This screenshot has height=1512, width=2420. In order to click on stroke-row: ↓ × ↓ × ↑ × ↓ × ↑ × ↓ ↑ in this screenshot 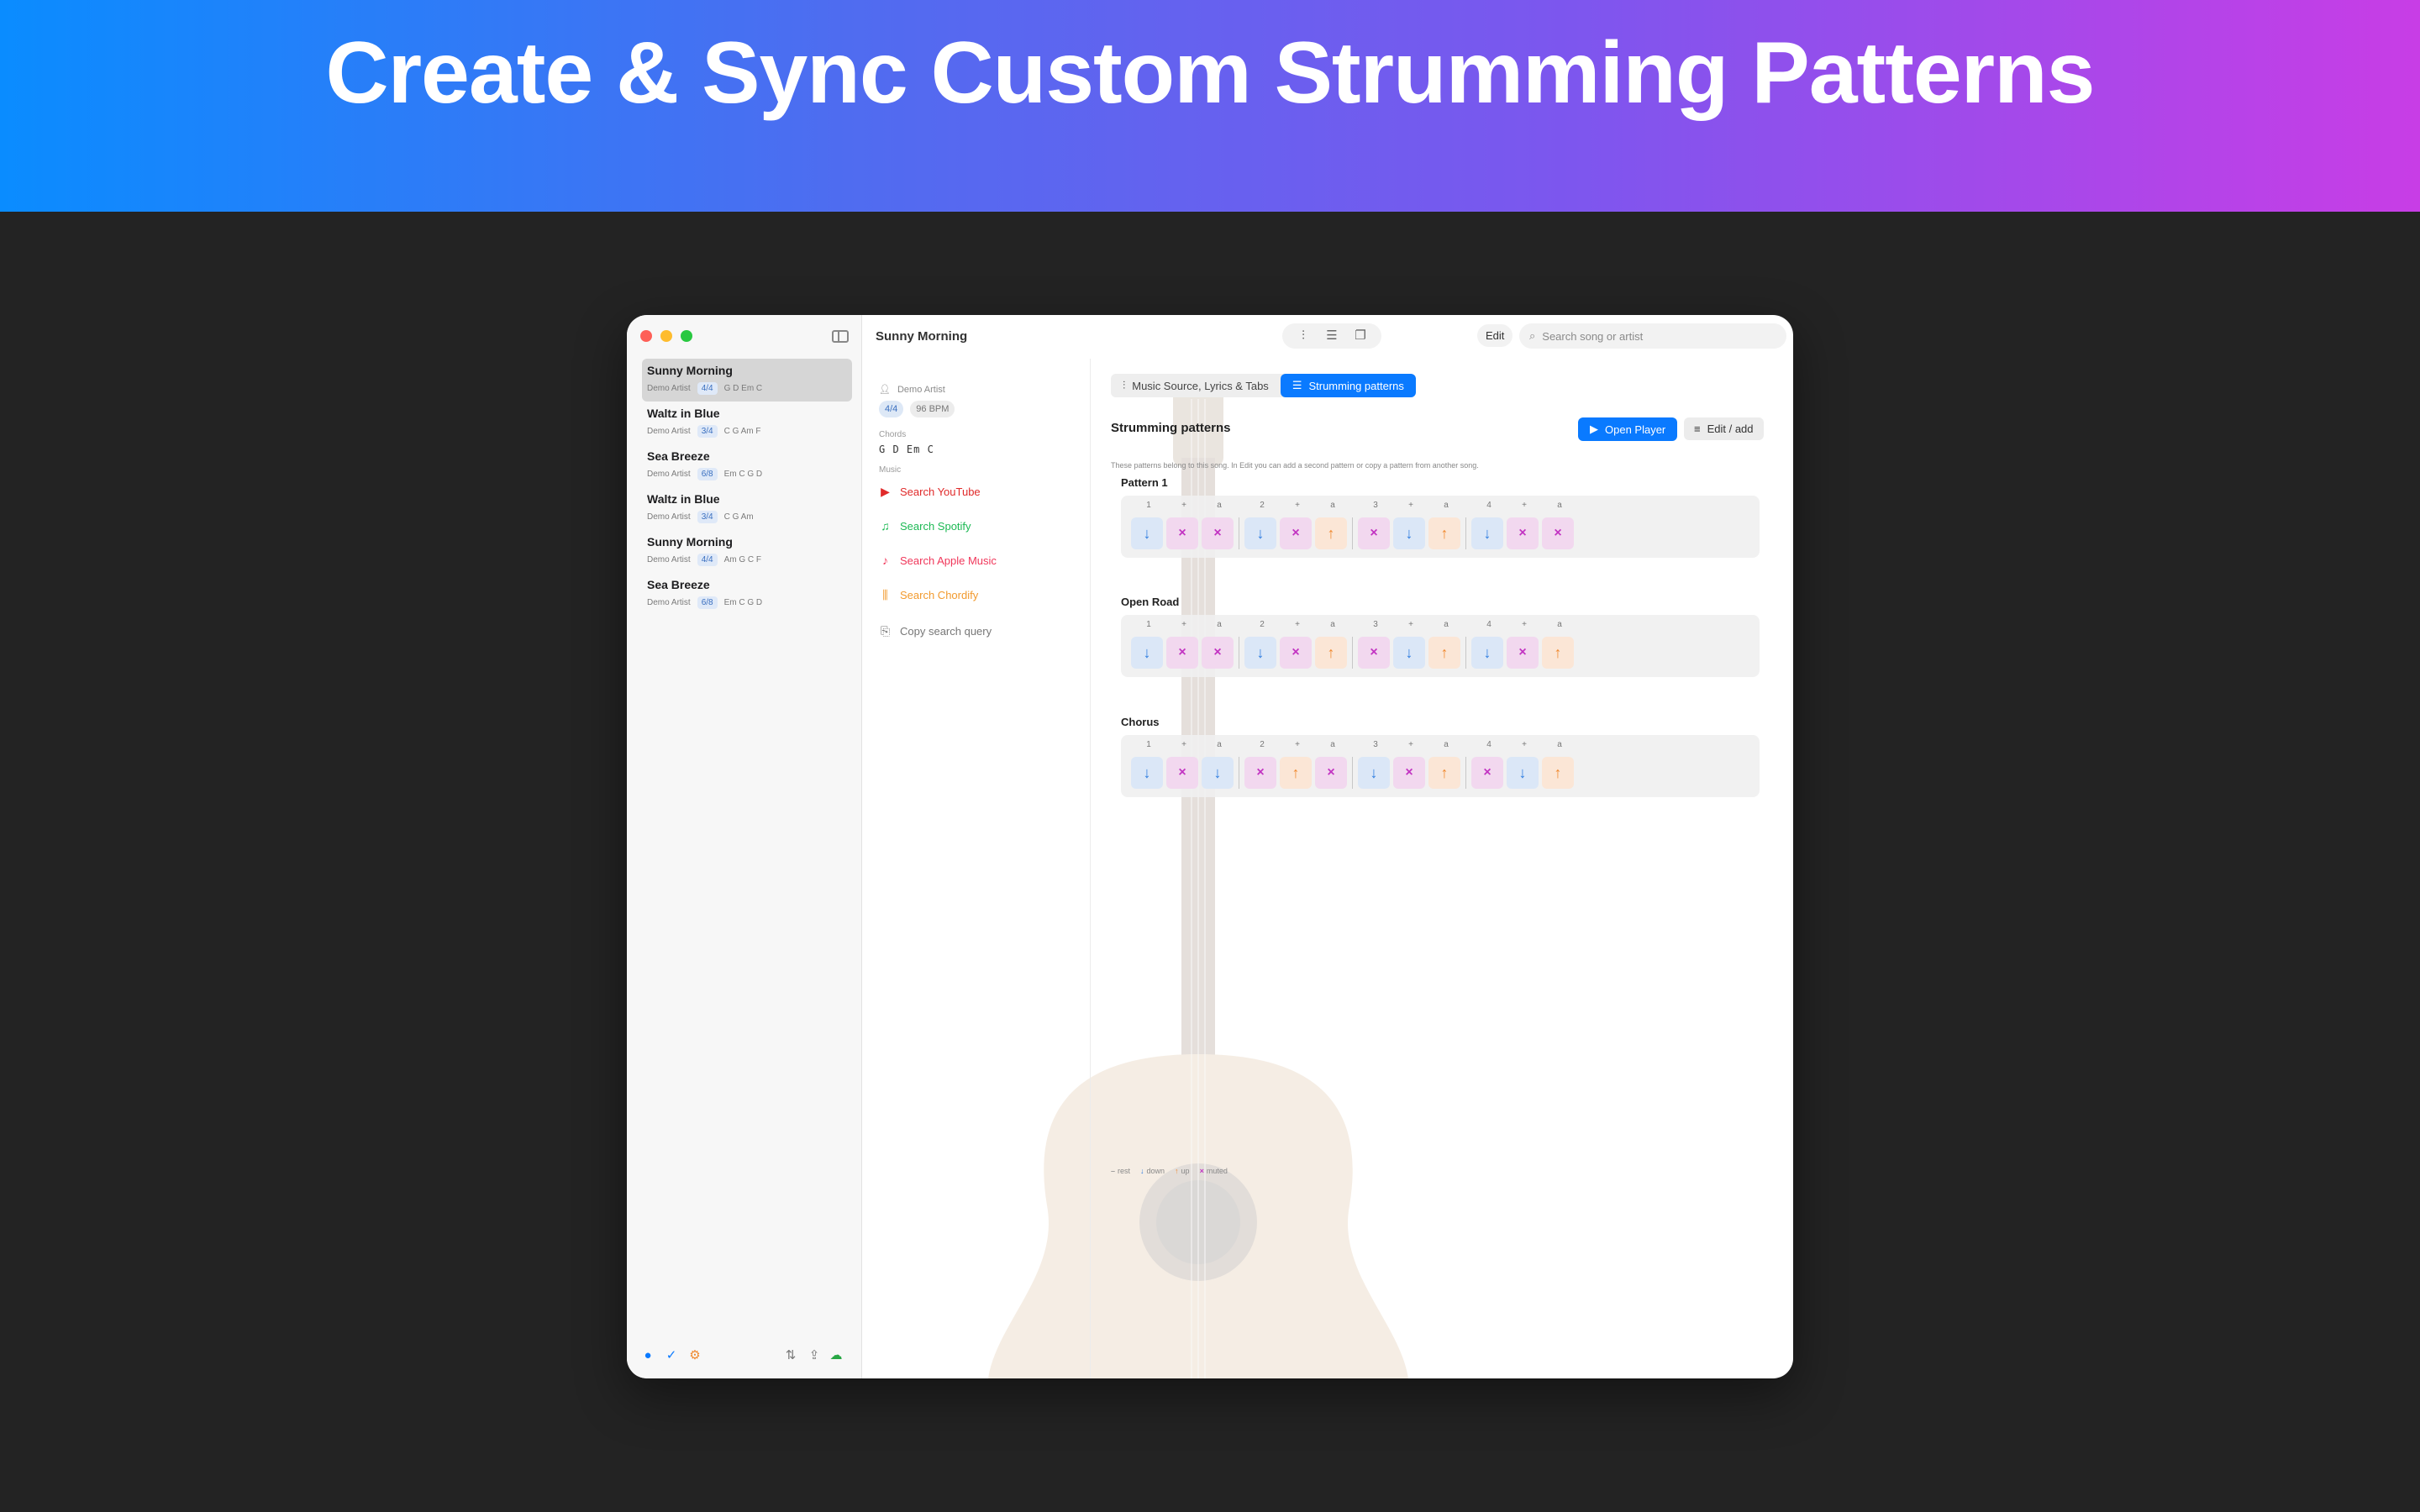, I will do `click(1440, 773)`.